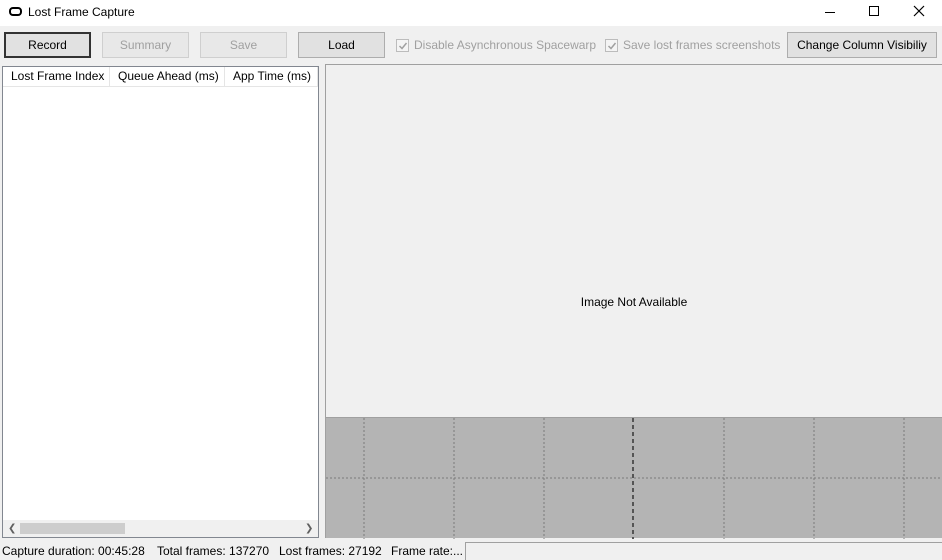 The height and width of the screenshot is (560, 942). I want to click on horizontal-scrollbar: ❮ ❯, so click(160, 528).